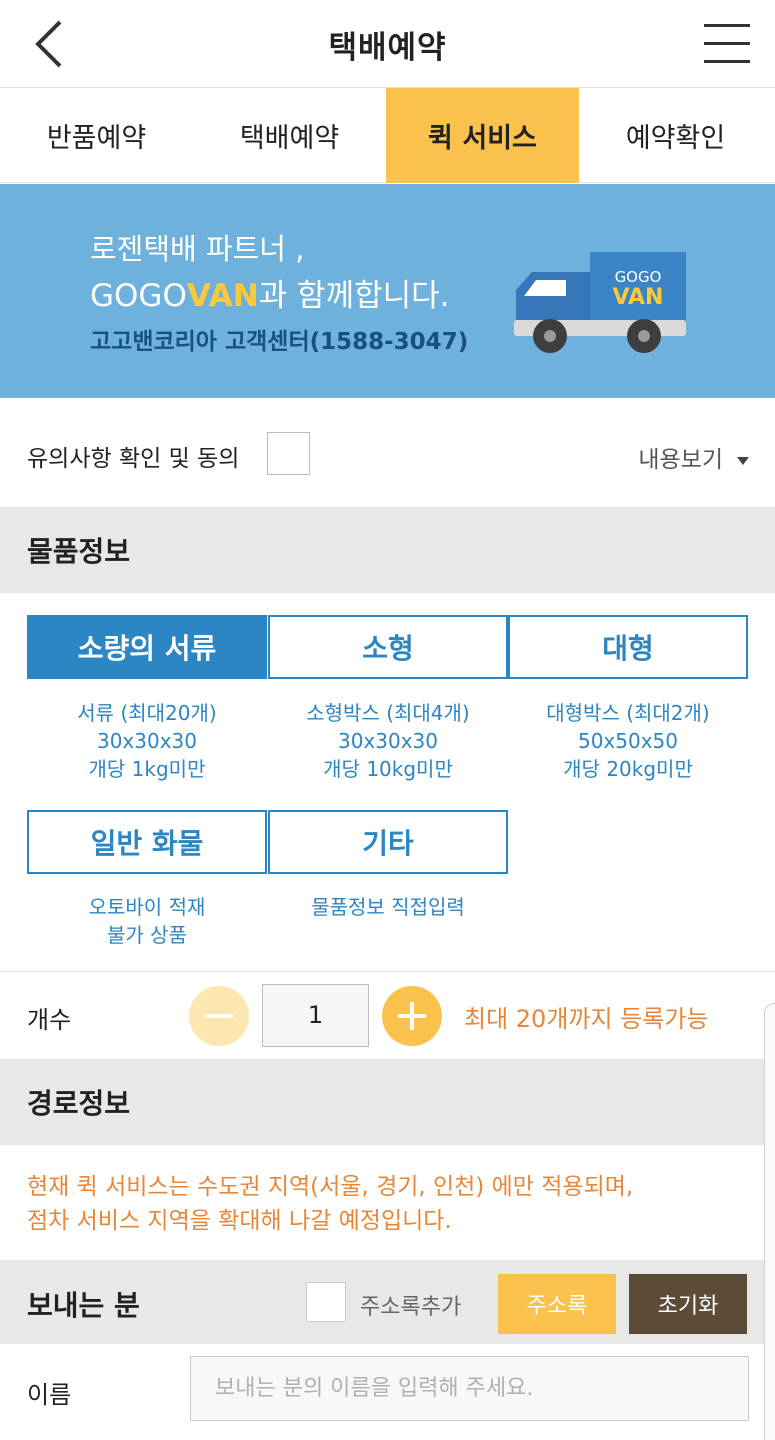 Image resolution: width=775 pixels, height=1440 pixels. I want to click on sender-header-row: 보내는 분 주소록추가 주소록 초기화, so click(387, 1302).